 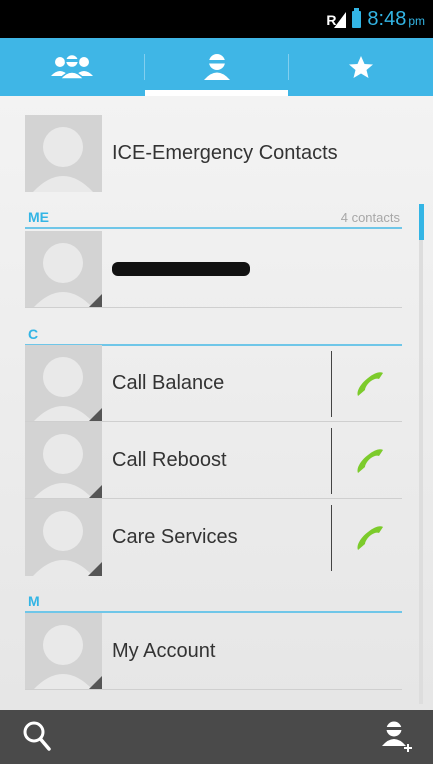 What do you see at coordinates (181, 269) in the screenshot?
I see `redacted-name` at bounding box center [181, 269].